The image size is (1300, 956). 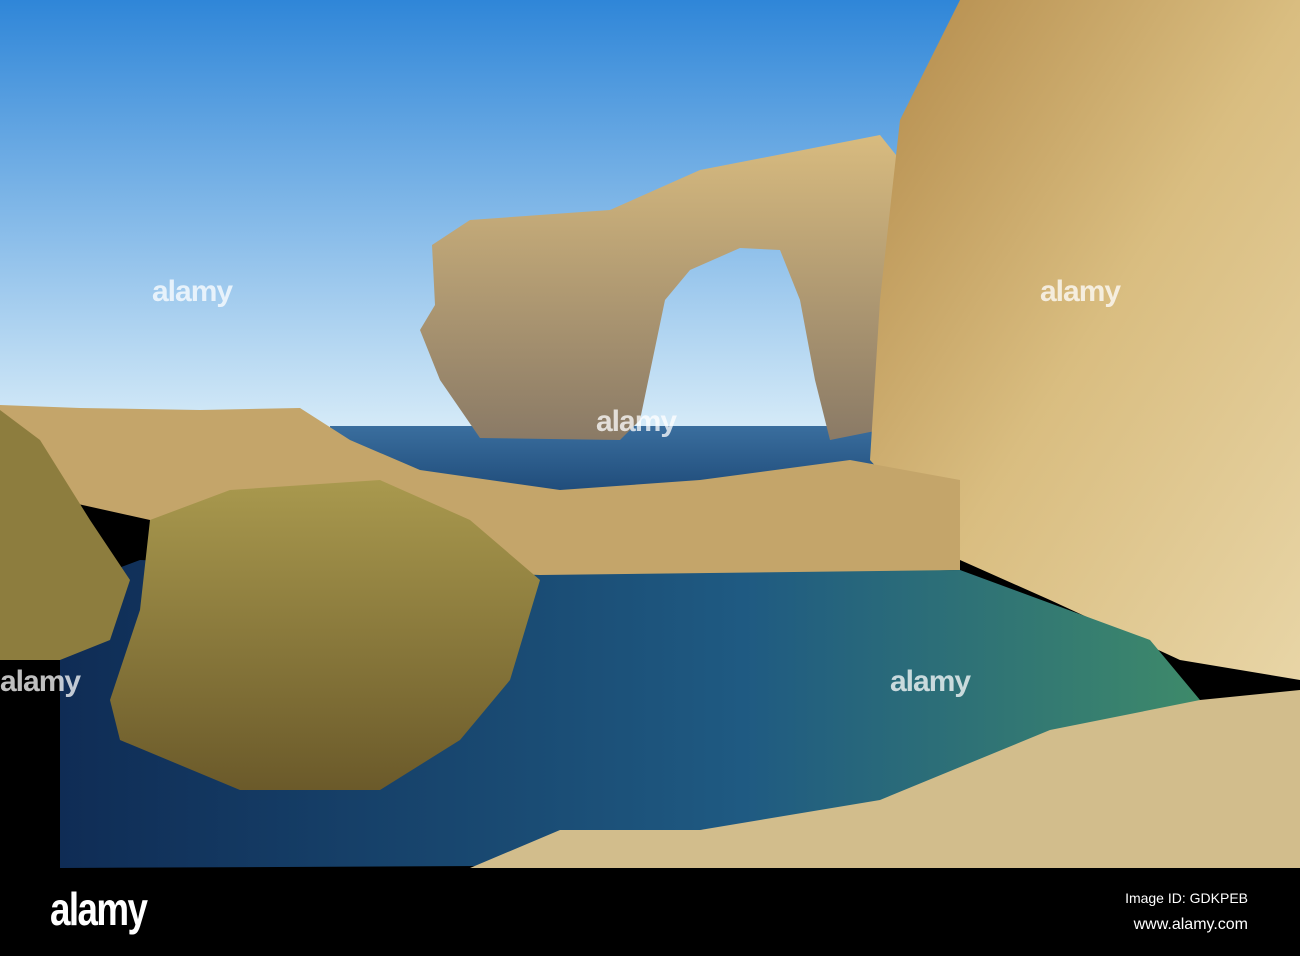 I want to click on alamy-logo: alamy, so click(x=99, y=909).